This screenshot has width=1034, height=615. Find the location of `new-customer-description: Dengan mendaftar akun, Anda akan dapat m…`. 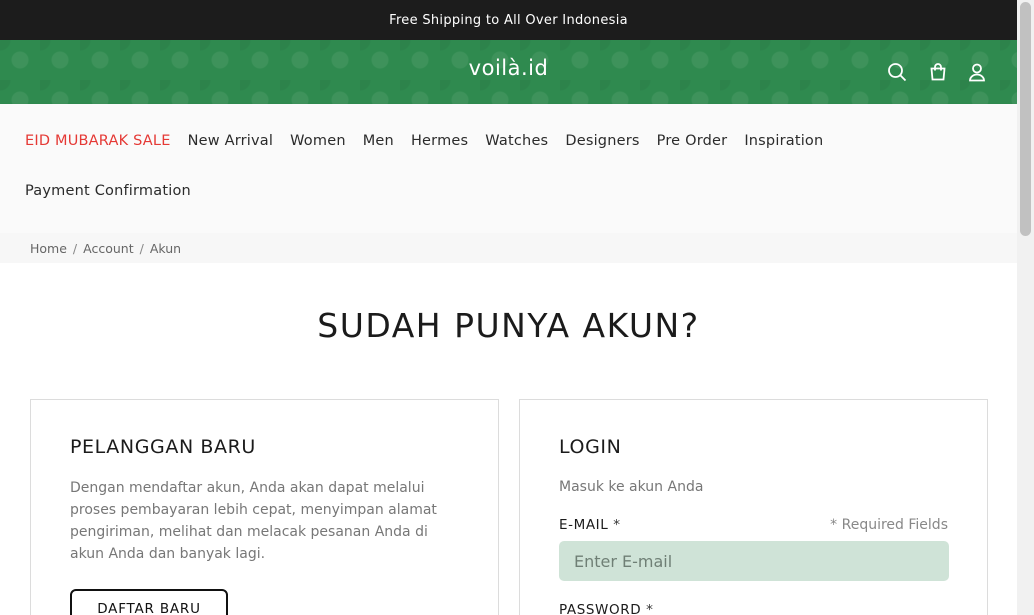

new-customer-description: Dengan mendaftar akun, Anda akan dapat m… is located at coordinates (253, 521).